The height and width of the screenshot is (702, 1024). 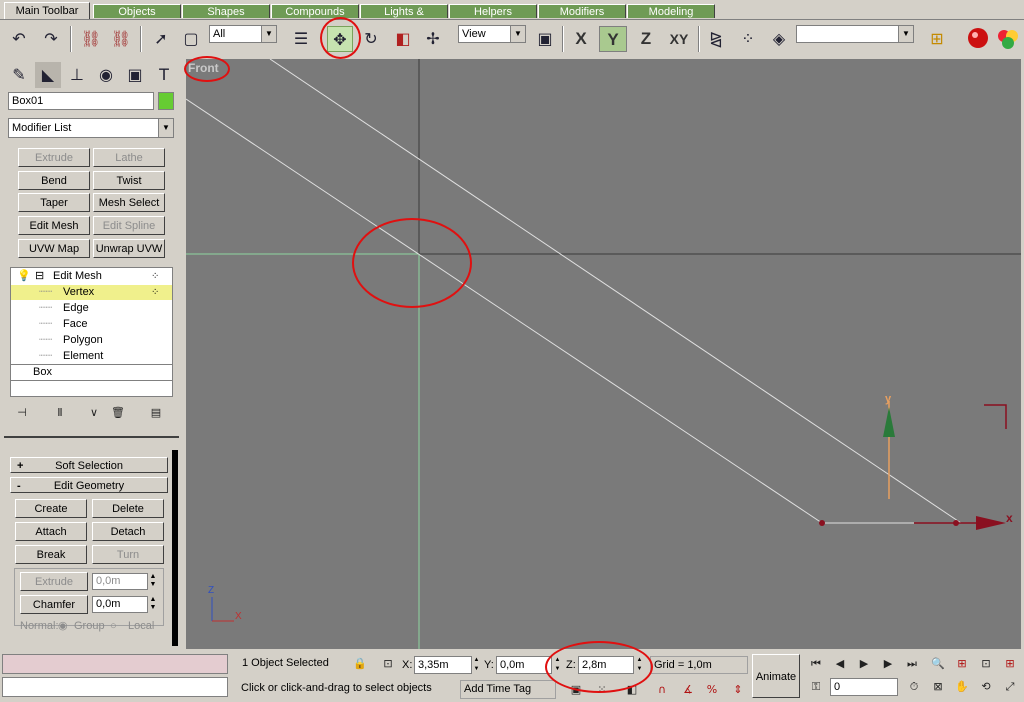 I want to click on percent-snap-icon: %, so click(x=712, y=690).